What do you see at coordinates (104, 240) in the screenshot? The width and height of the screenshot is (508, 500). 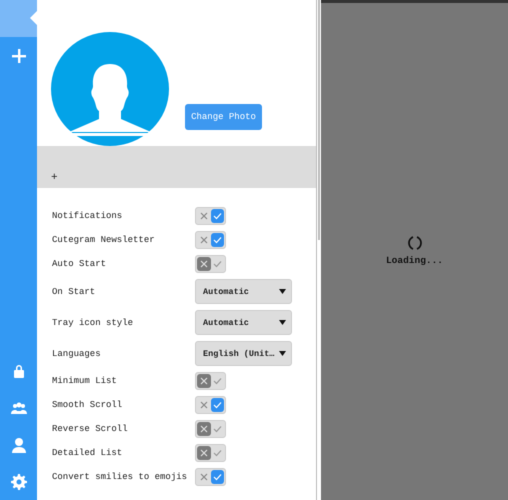 I see `setting-label: Cutegram Newsletter` at bounding box center [104, 240].